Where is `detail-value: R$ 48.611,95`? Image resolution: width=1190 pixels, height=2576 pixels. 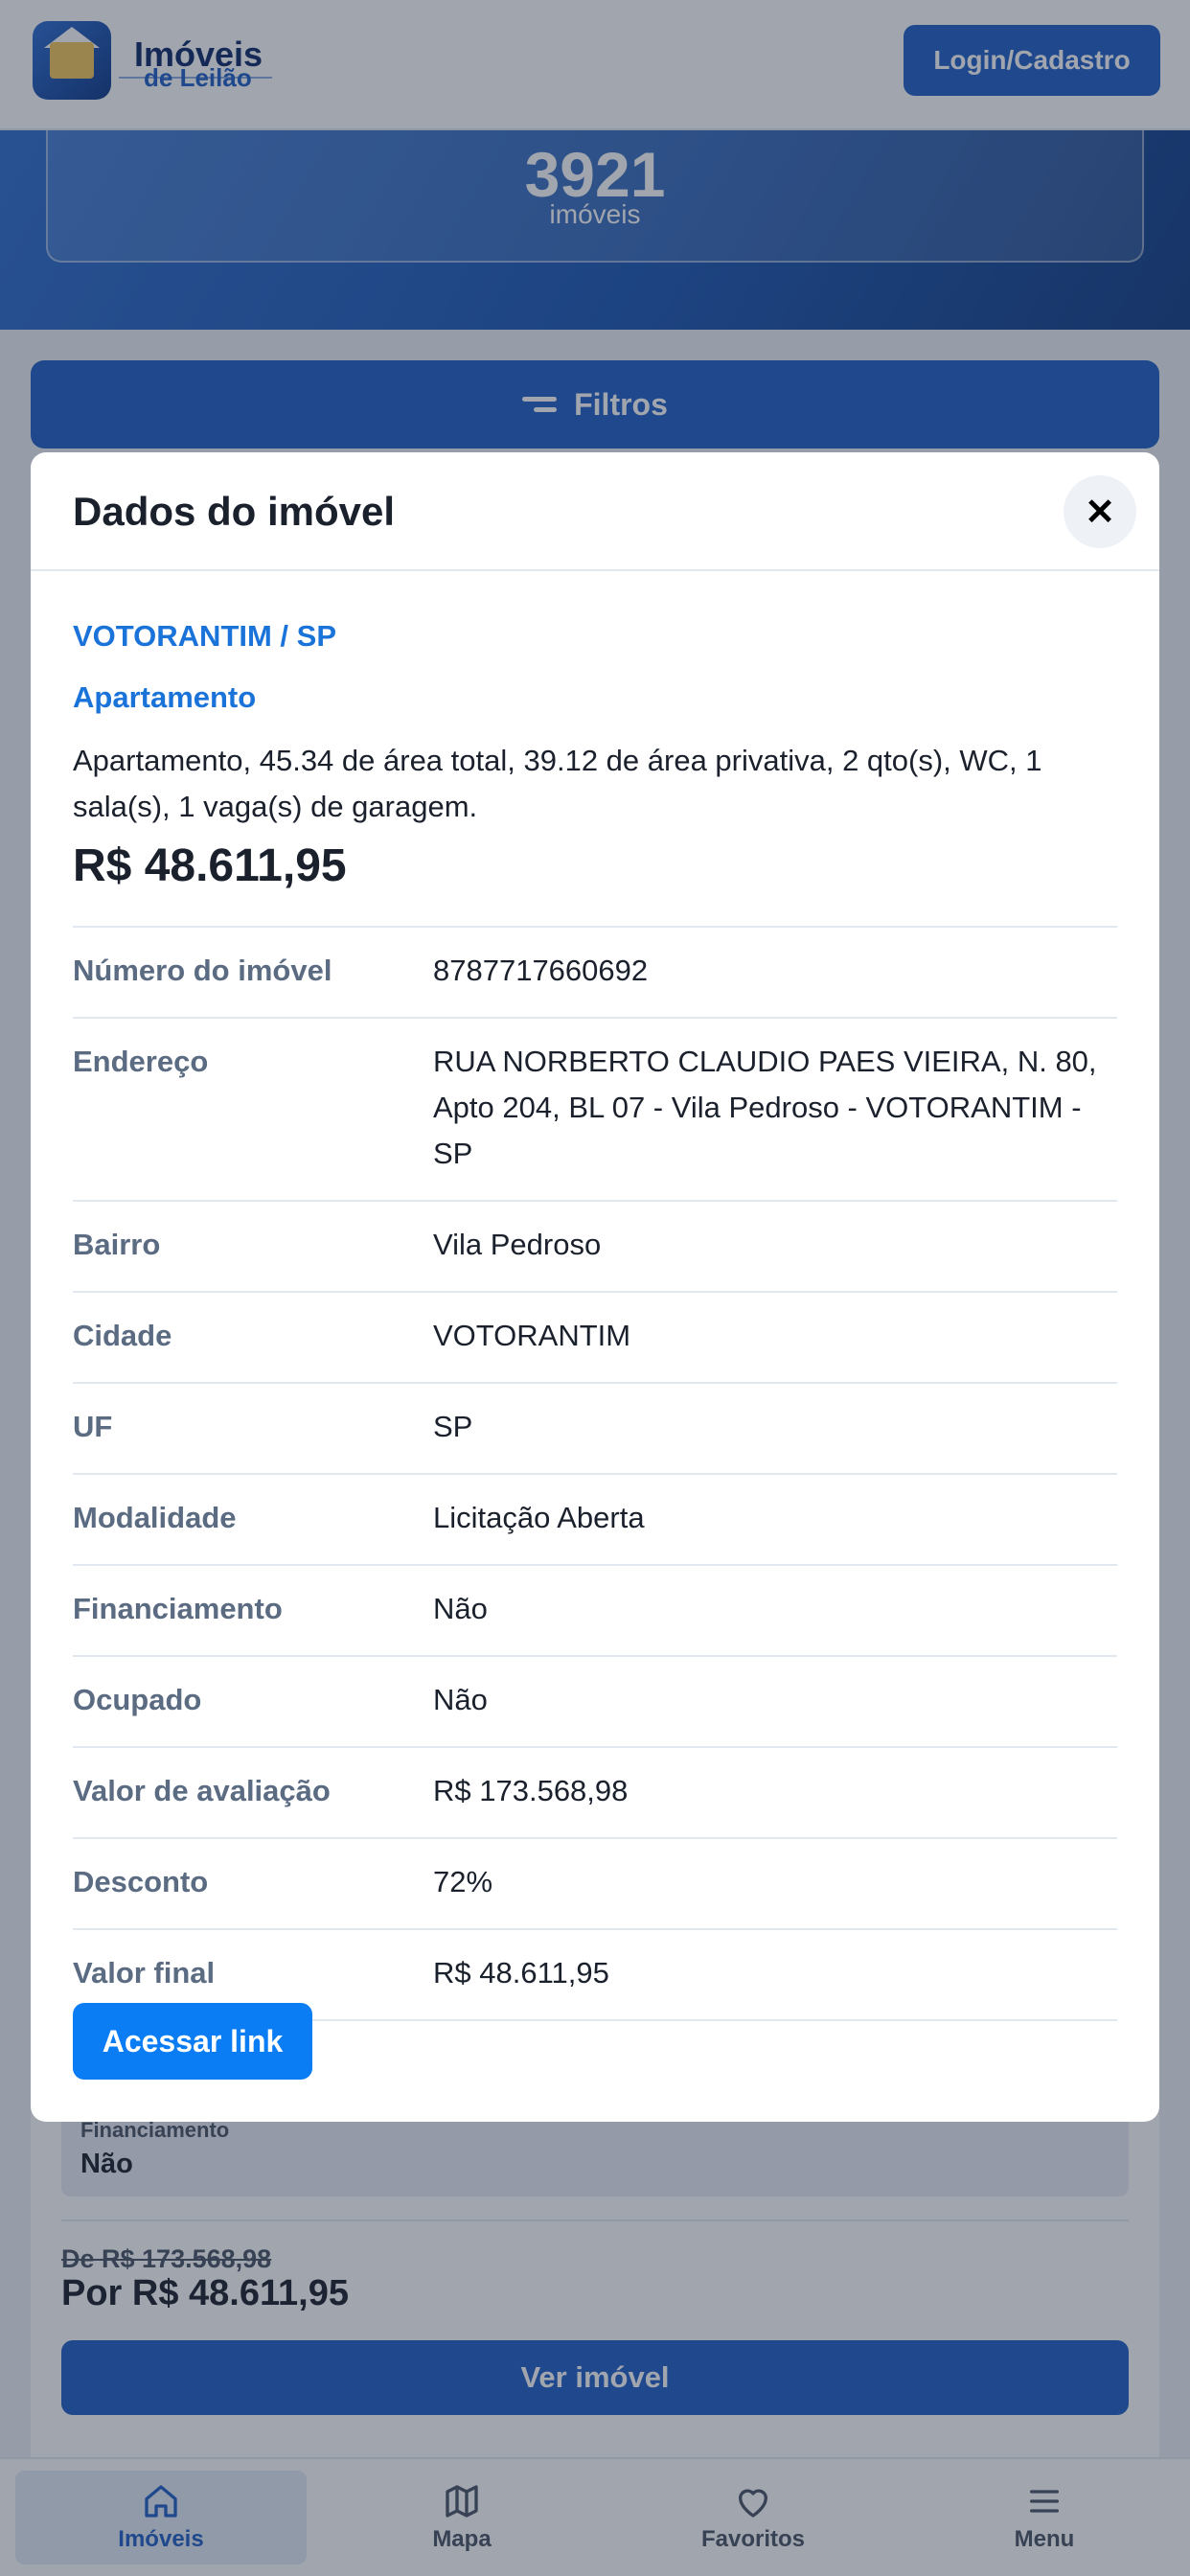
detail-value: R$ 48.611,95 is located at coordinates (521, 1973).